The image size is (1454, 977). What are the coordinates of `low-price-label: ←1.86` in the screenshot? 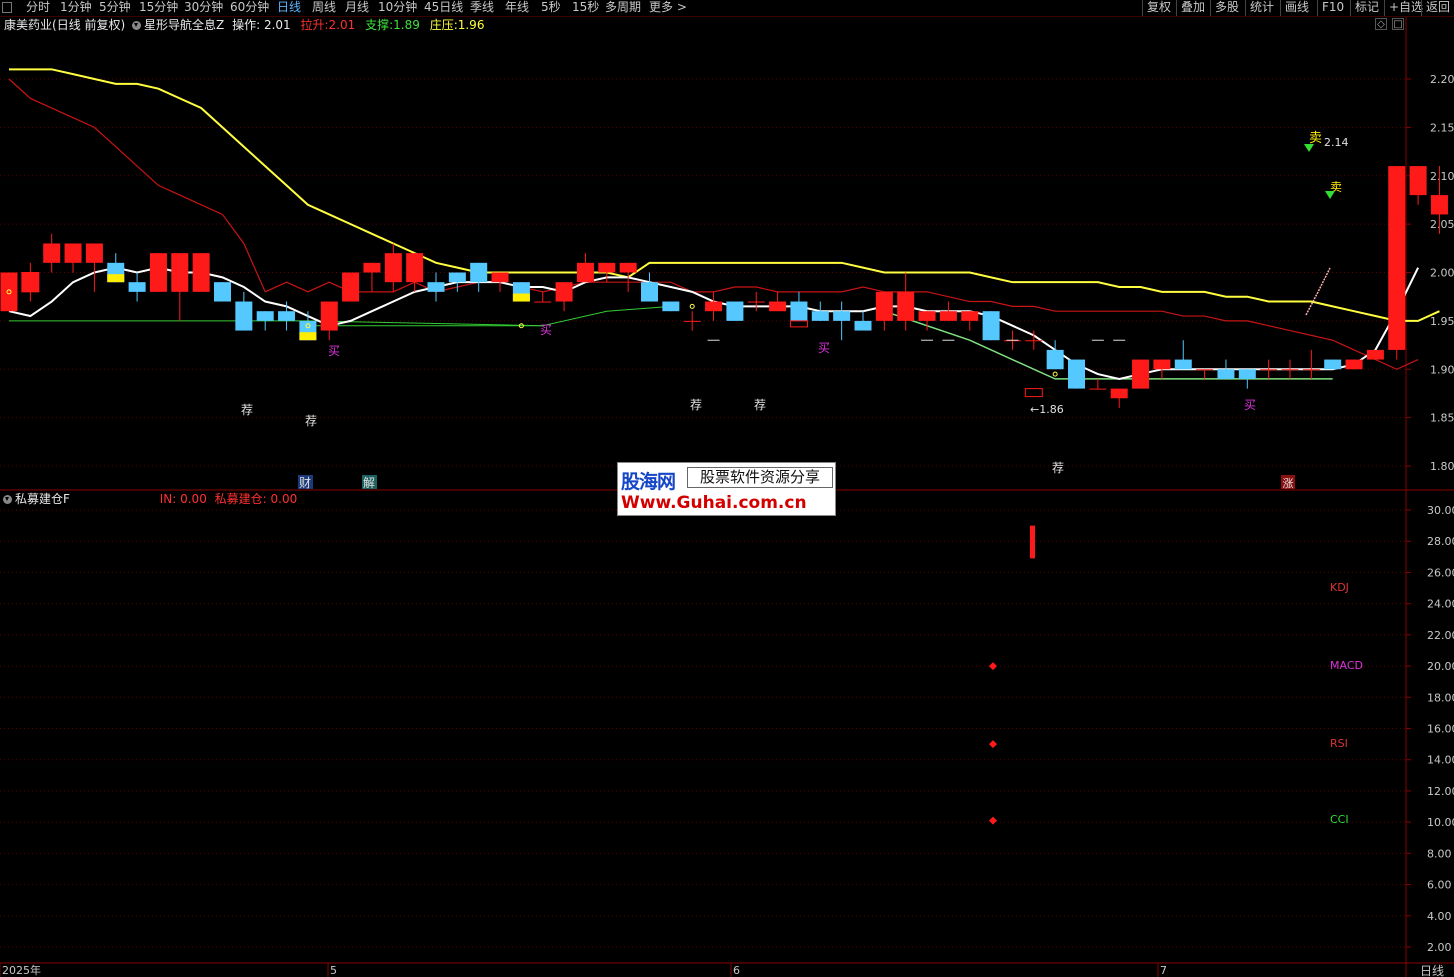 It's located at (1047, 409).